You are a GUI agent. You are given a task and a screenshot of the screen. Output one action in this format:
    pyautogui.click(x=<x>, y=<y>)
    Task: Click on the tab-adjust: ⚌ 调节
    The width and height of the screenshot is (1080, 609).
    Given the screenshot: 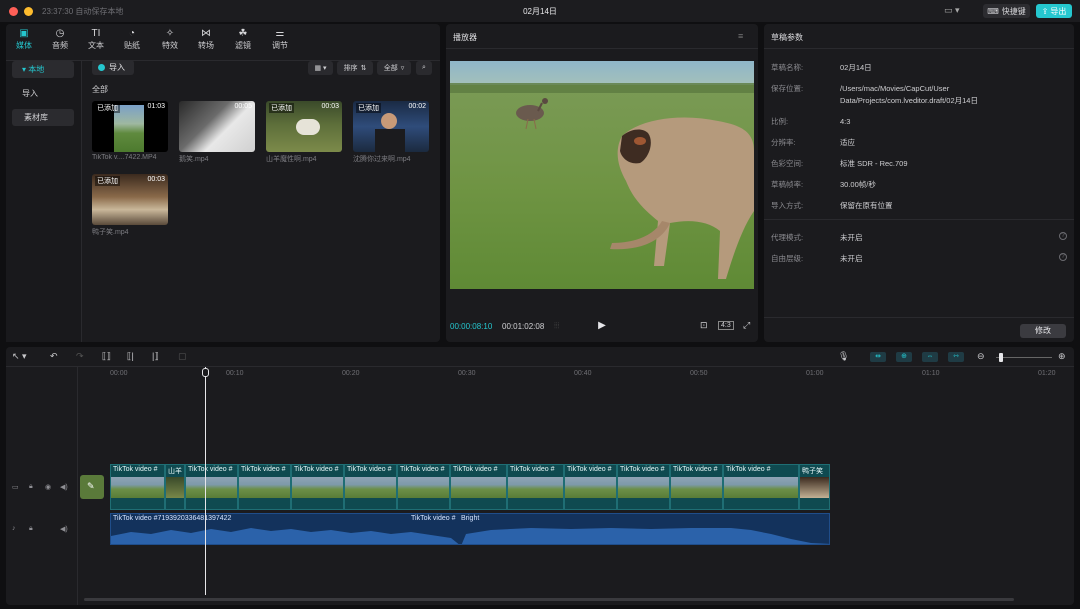 What is the action you would take?
    pyautogui.click(x=280, y=39)
    